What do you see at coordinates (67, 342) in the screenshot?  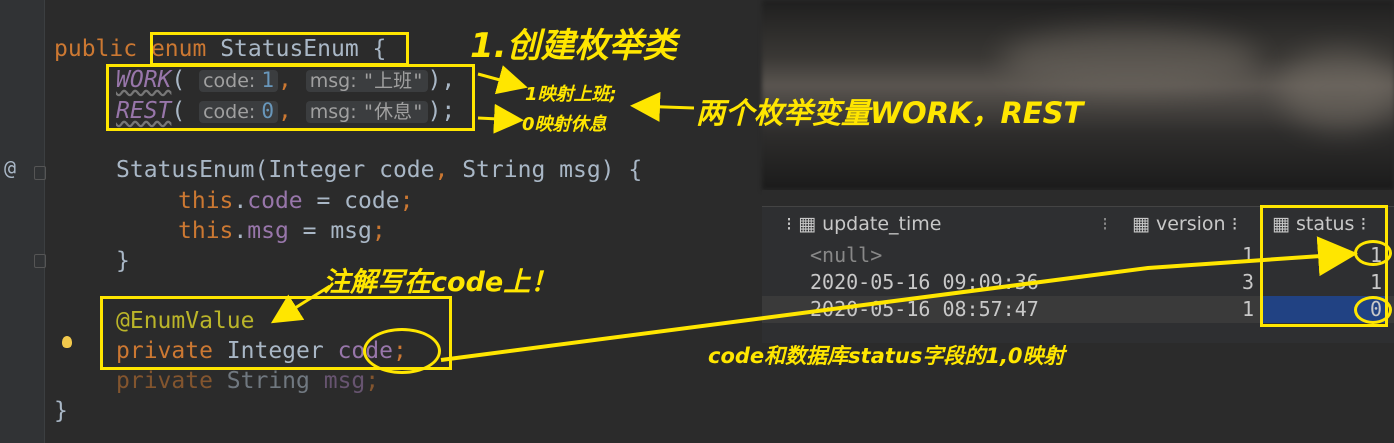 I see `lightbulb-icon` at bounding box center [67, 342].